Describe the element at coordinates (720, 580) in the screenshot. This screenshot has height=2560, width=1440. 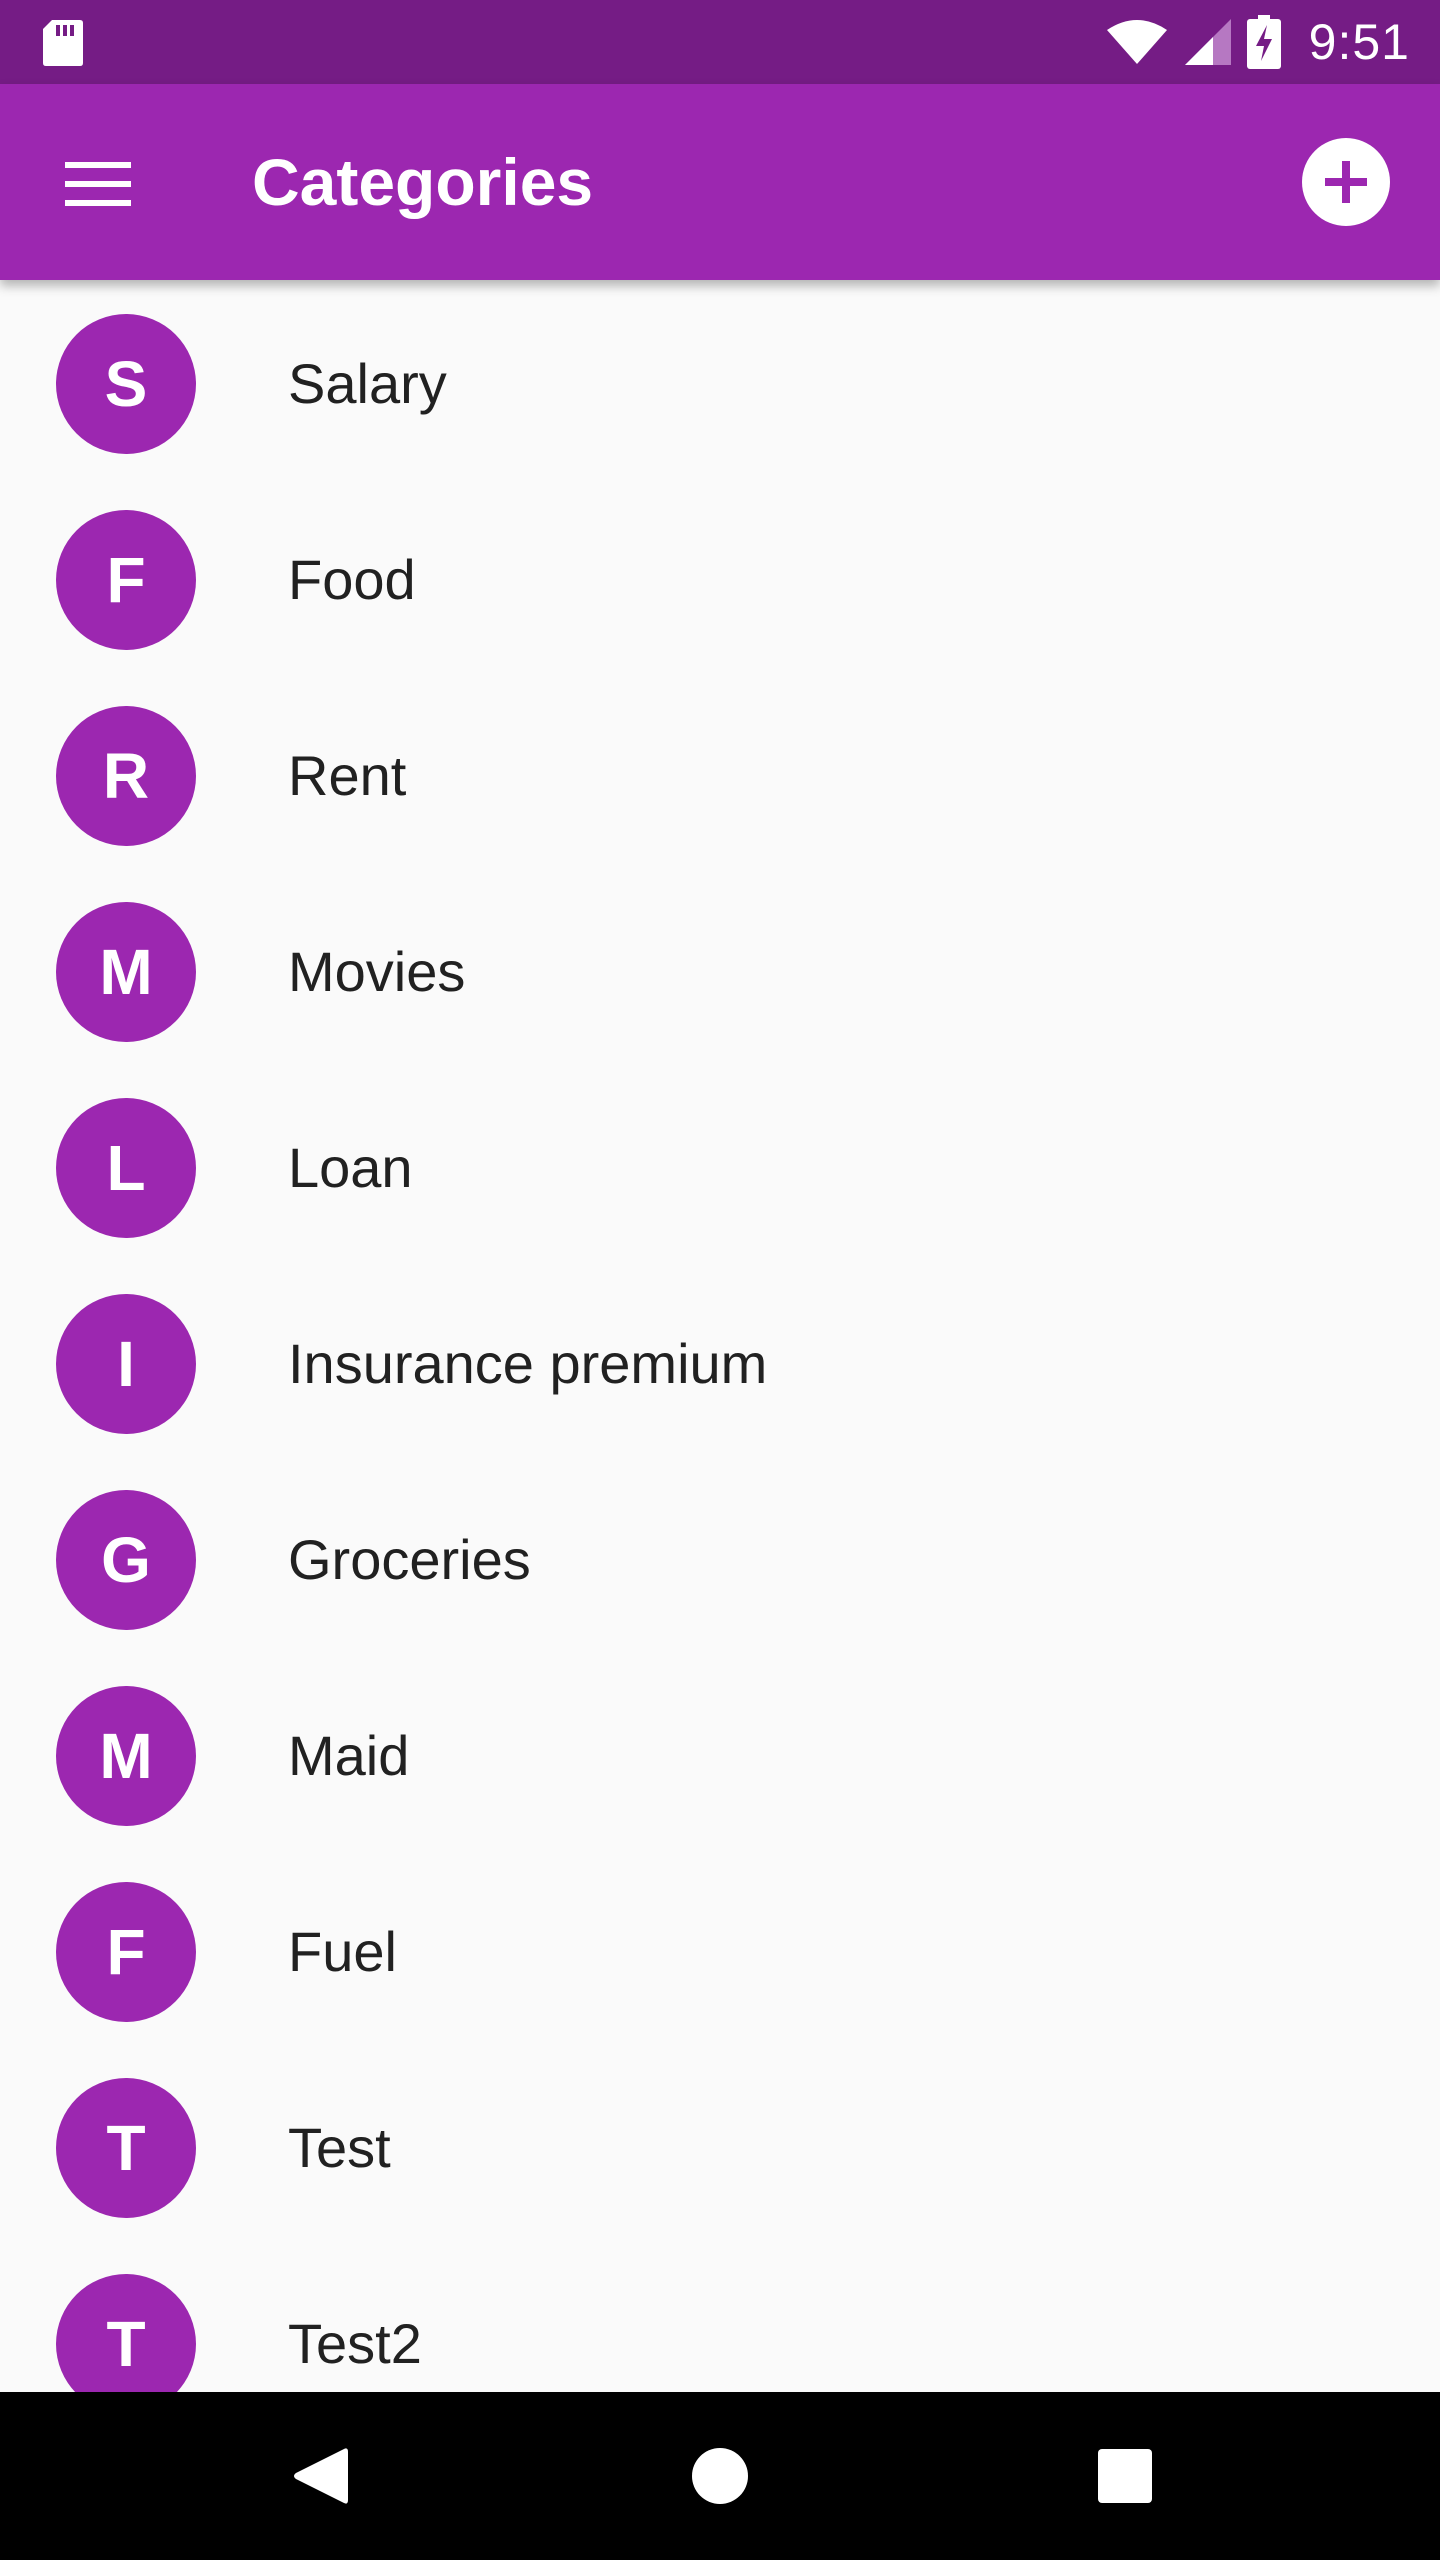
I see `list-item: F Food` at that location.